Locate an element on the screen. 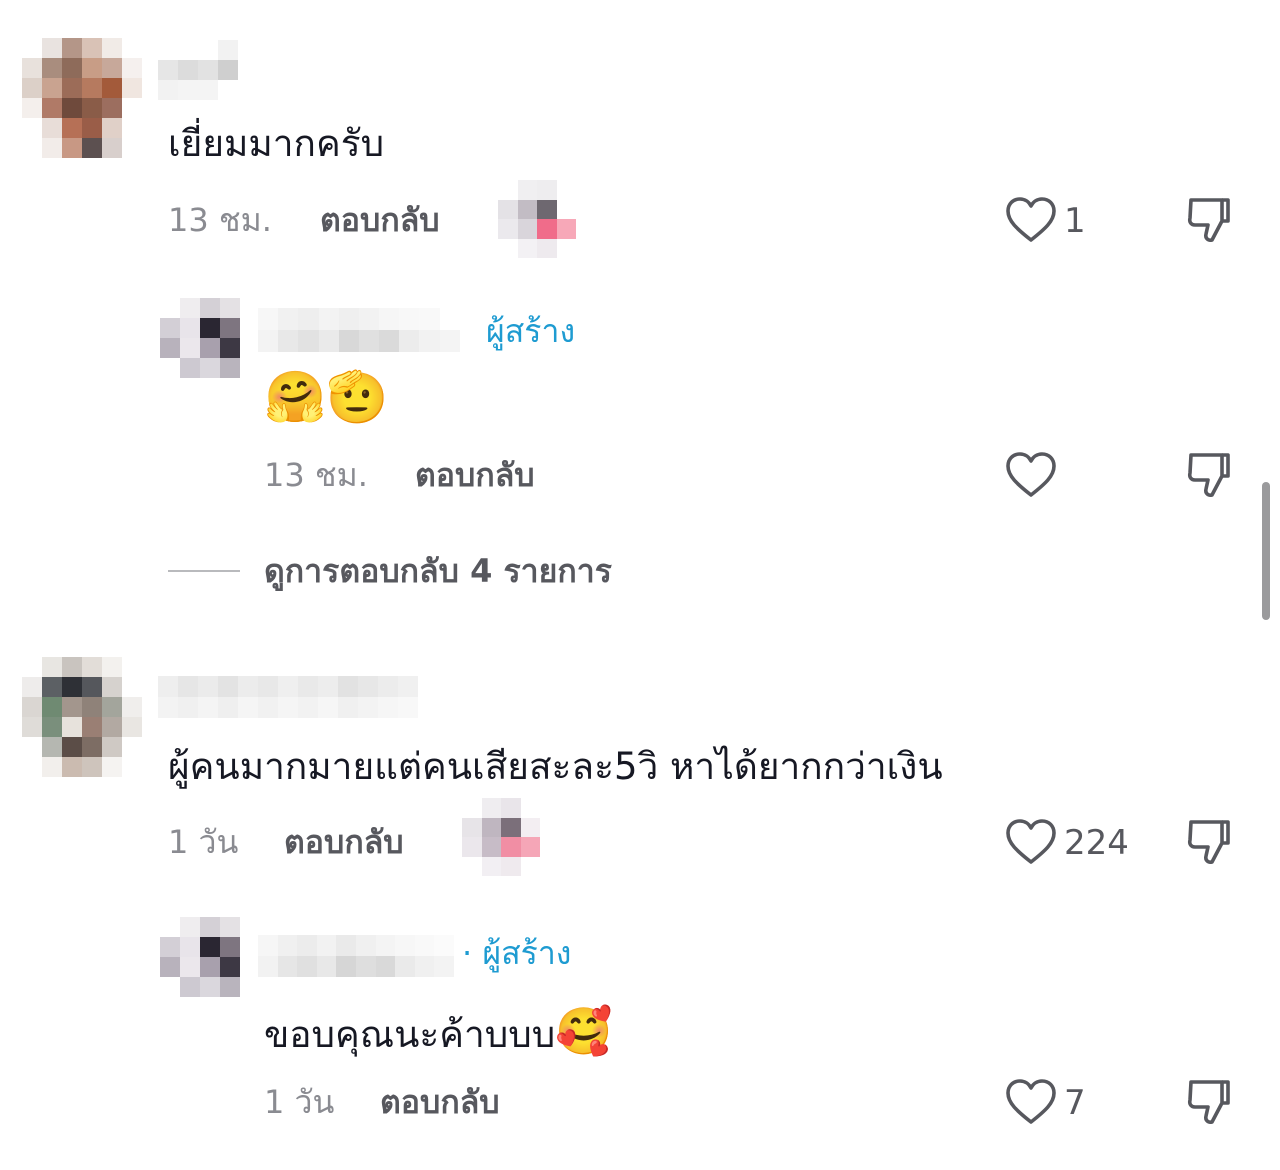 The image size is (1280, 1170). like-count: 224 is located at coordinates (1096, 843).